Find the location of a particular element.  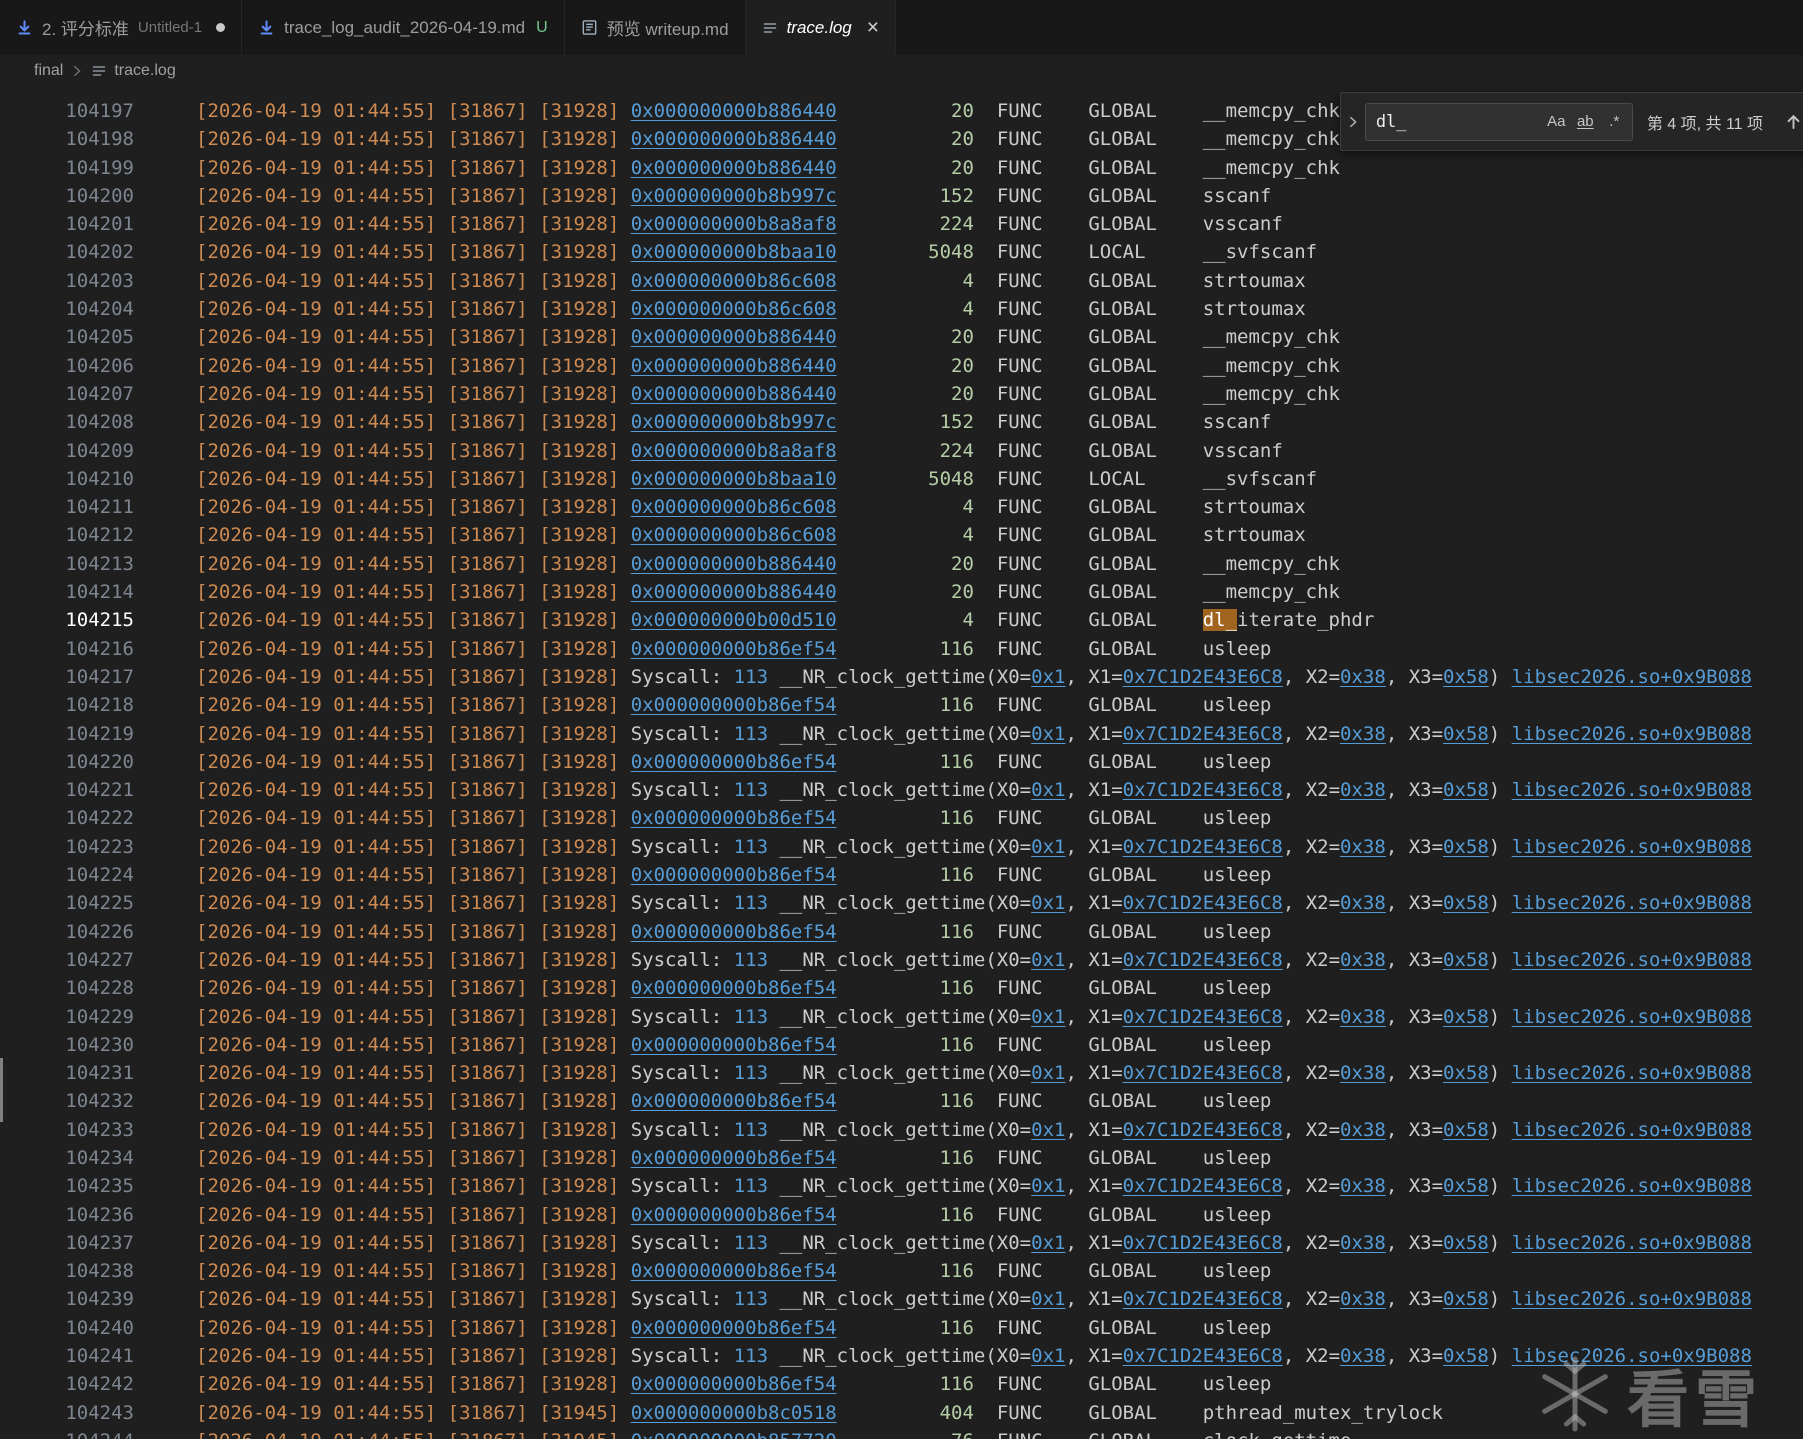

regex-toggle: .* is located at coordinates (1614, 121).